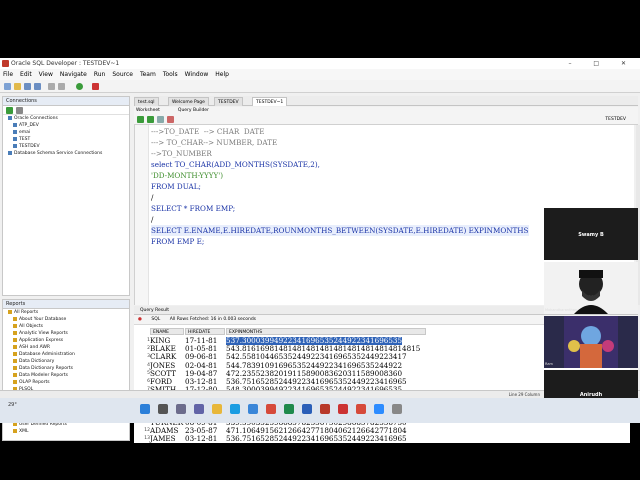 The width and height of the screenshot is (640, 480). I want to click on rollback-icon, so click(170, 119).